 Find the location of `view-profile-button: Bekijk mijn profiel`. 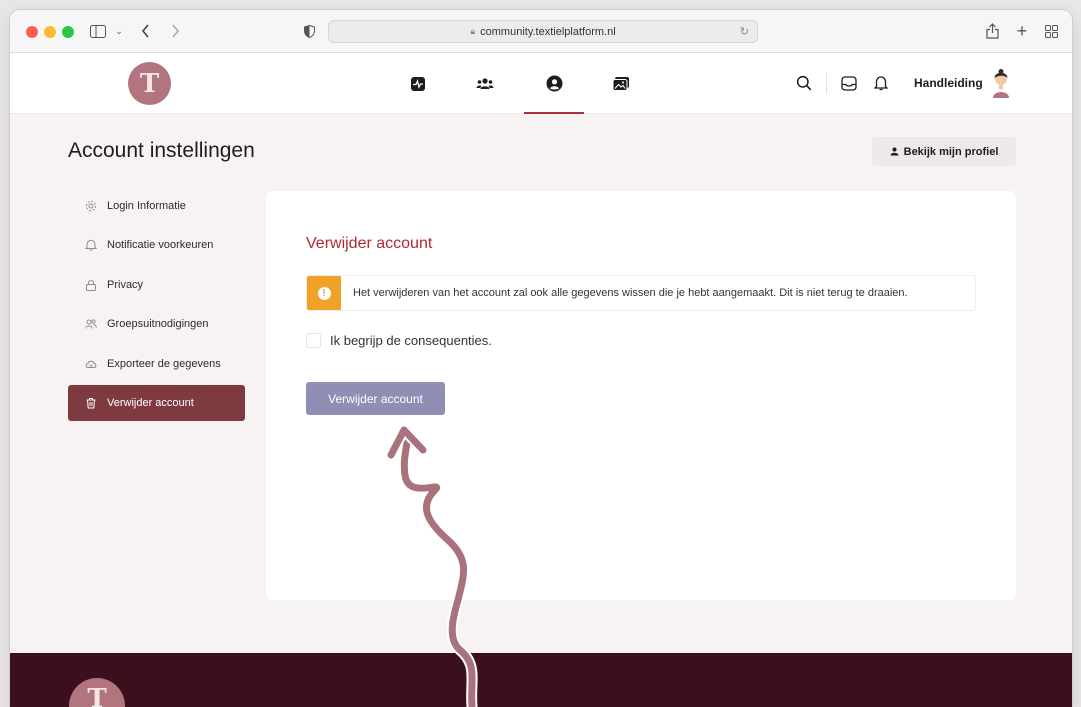

view-profile-button: Bekijk mijn profiel is located at coordinates (944, 151).